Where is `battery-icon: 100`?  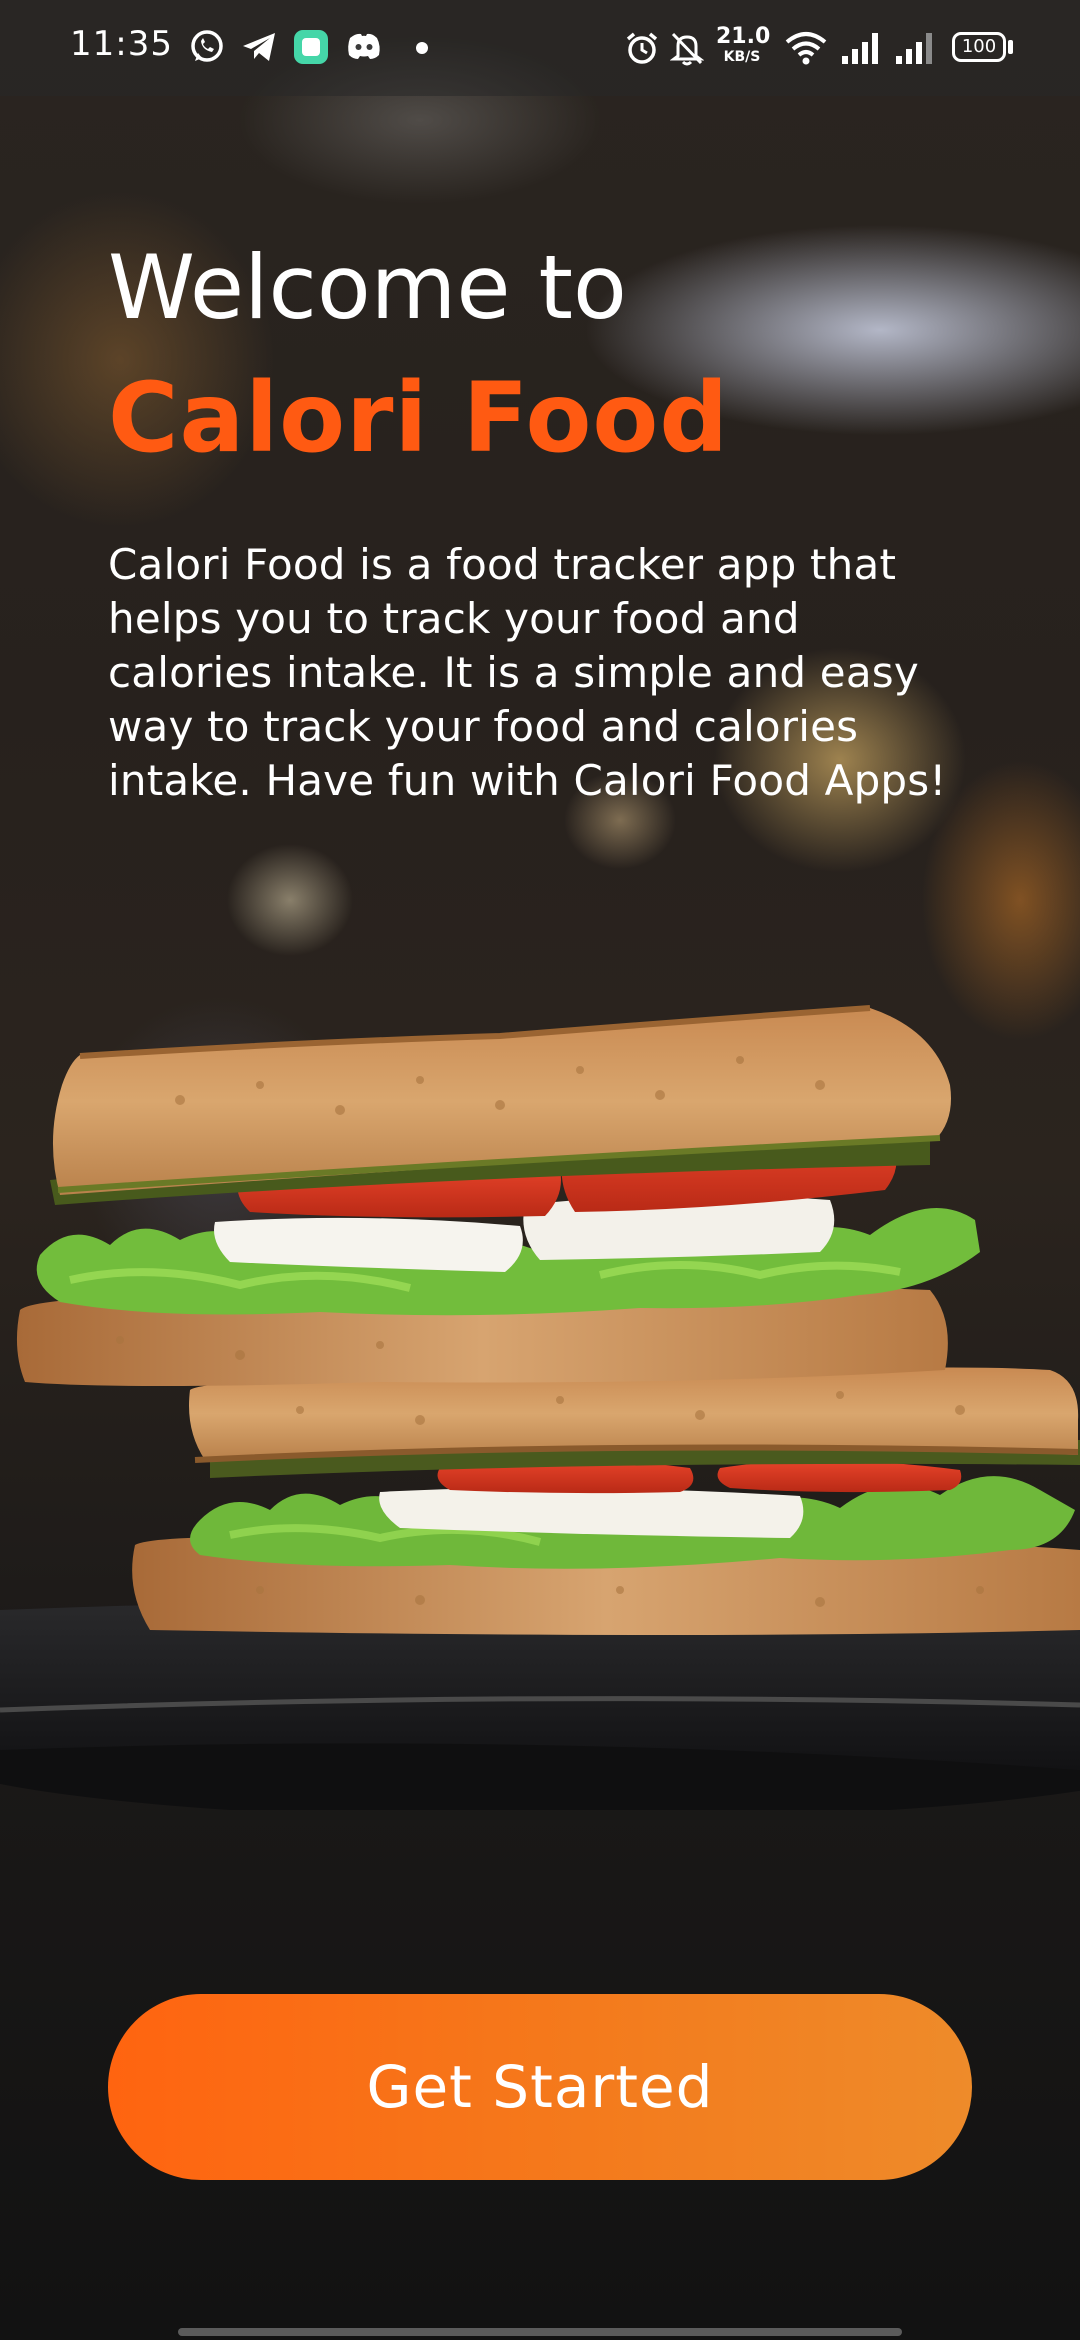
battery-icon: 100 is located at coordinates (979, 47).